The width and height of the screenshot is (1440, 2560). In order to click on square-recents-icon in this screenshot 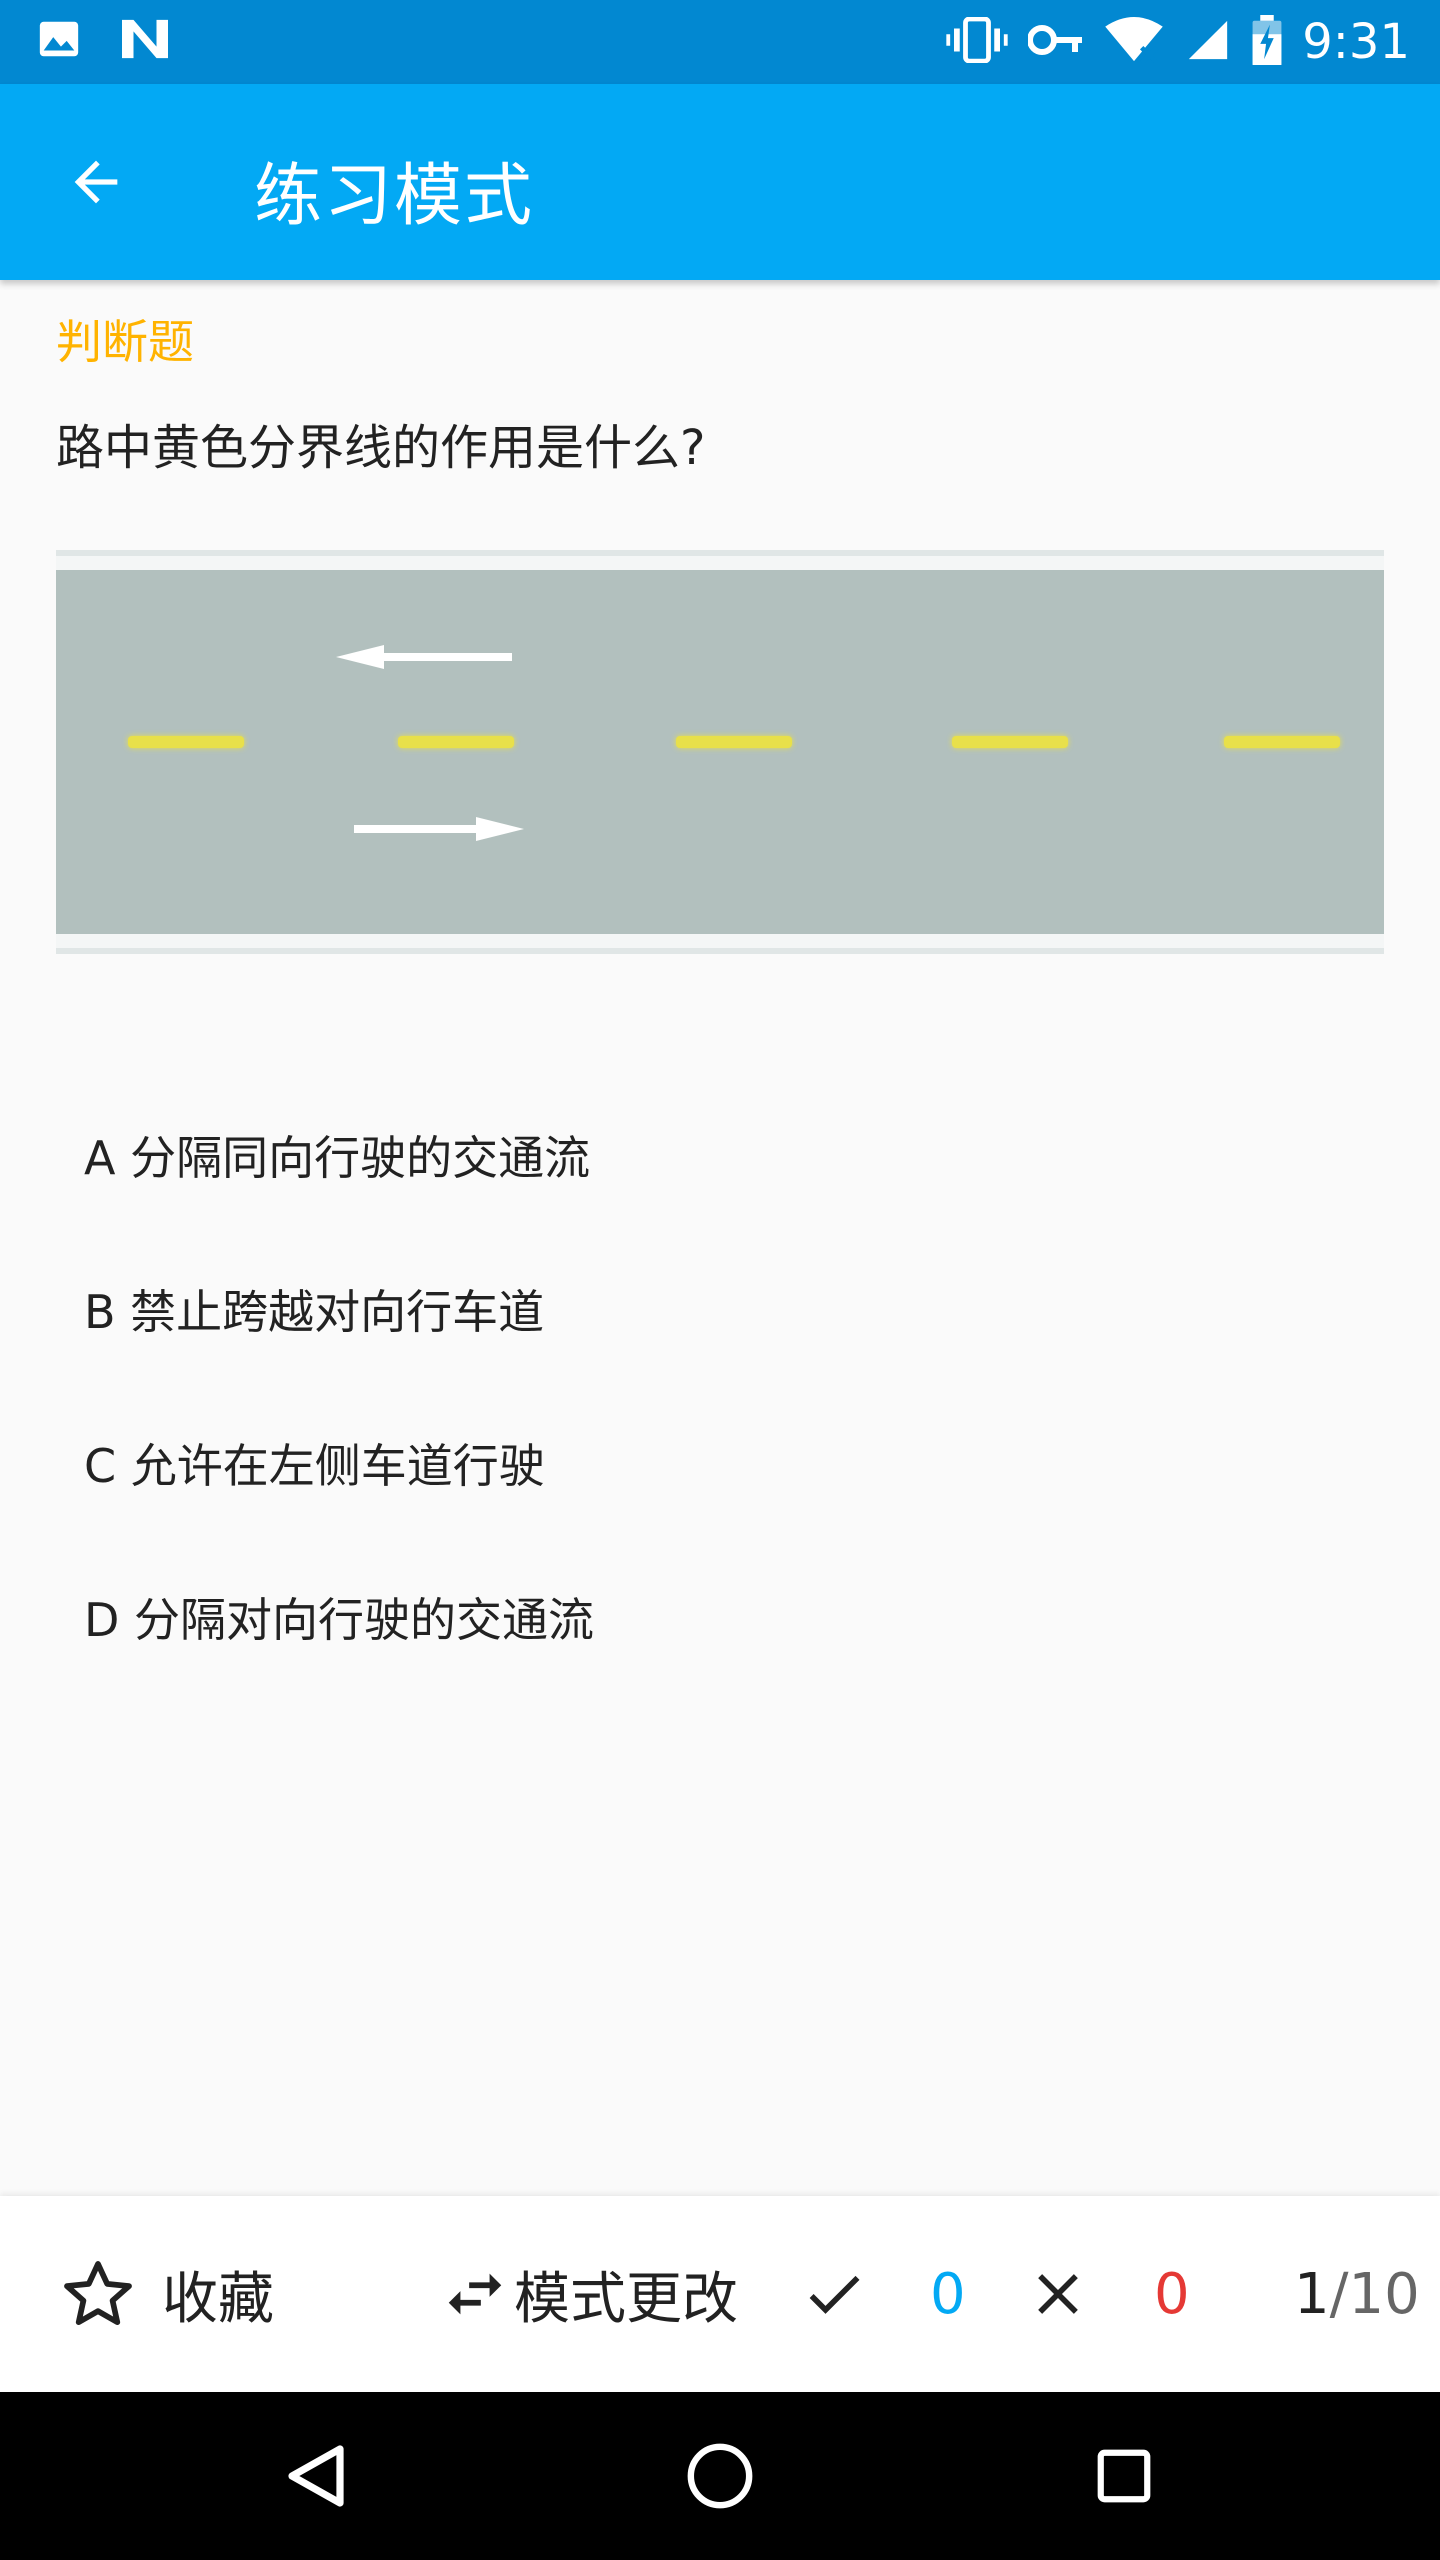, I will do `click(1124, 2476)`.